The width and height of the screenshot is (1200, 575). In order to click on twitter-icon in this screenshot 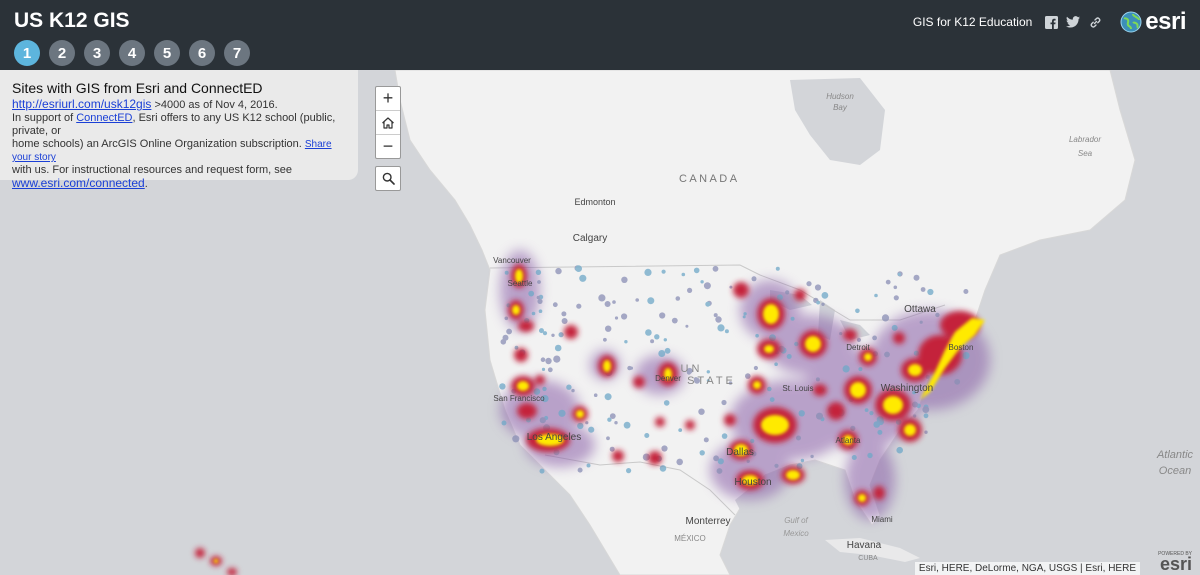, I will do `click(1073, 22)`.